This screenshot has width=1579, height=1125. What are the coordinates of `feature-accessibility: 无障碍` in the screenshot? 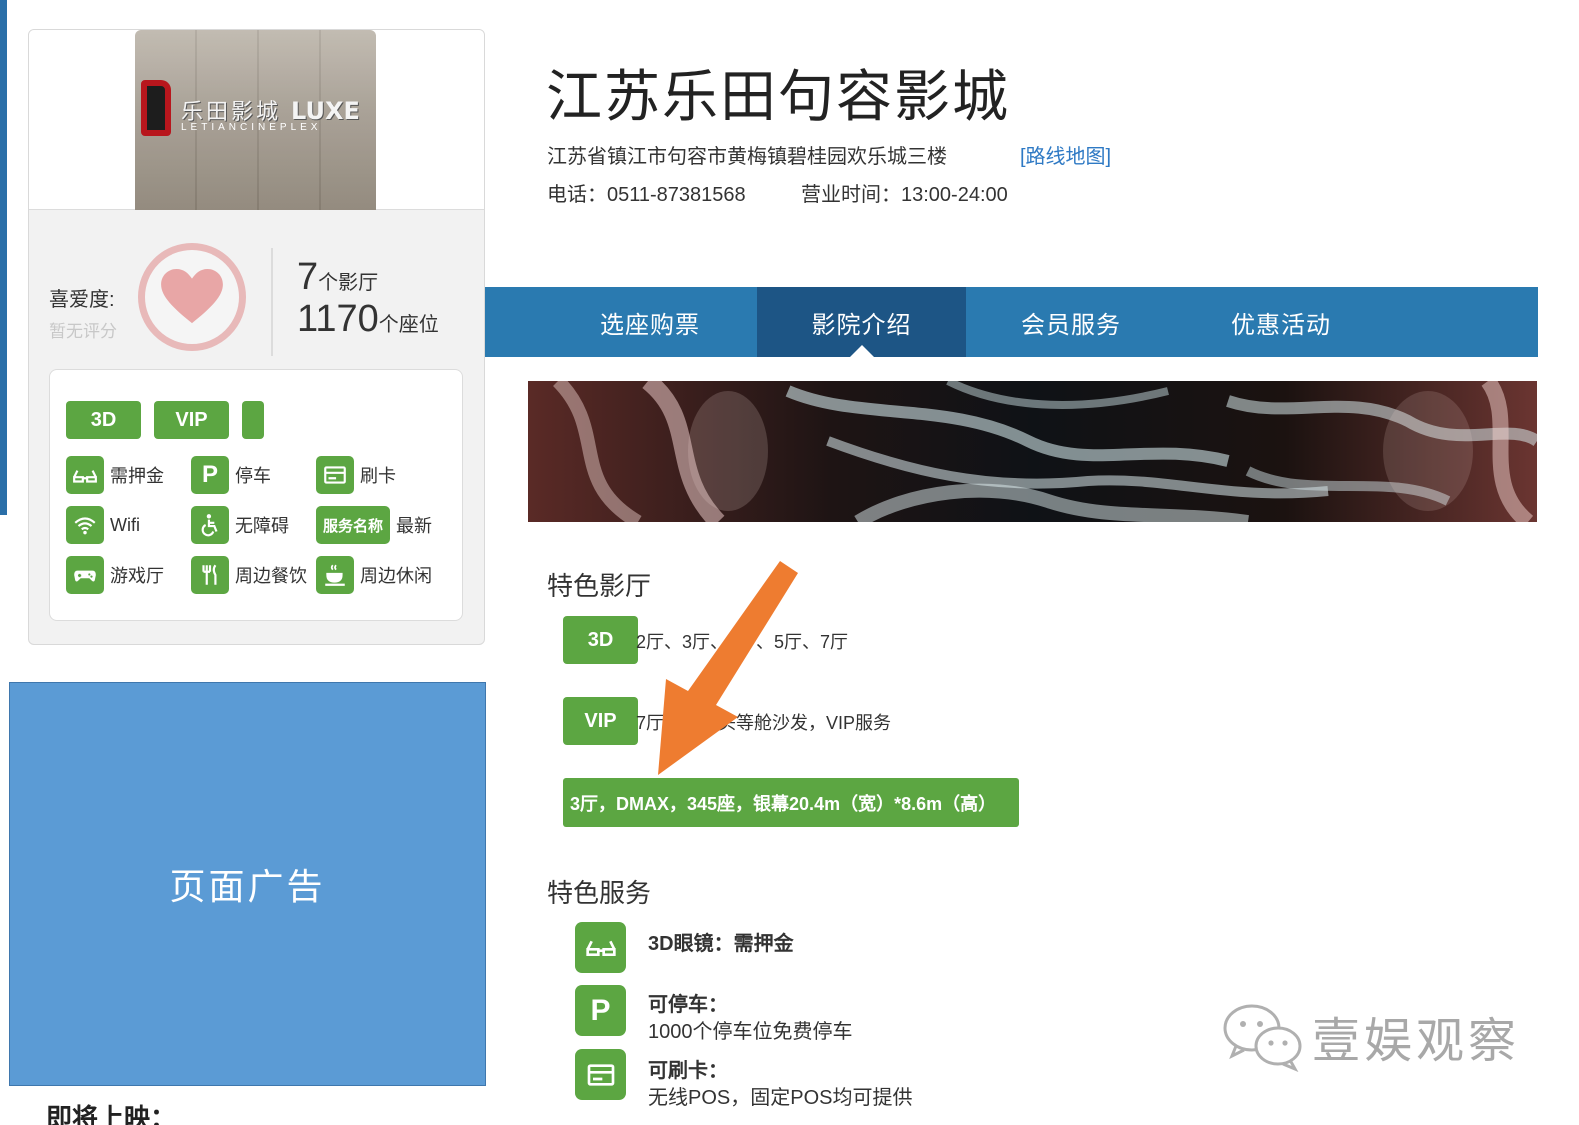 It's located at (240, 525).